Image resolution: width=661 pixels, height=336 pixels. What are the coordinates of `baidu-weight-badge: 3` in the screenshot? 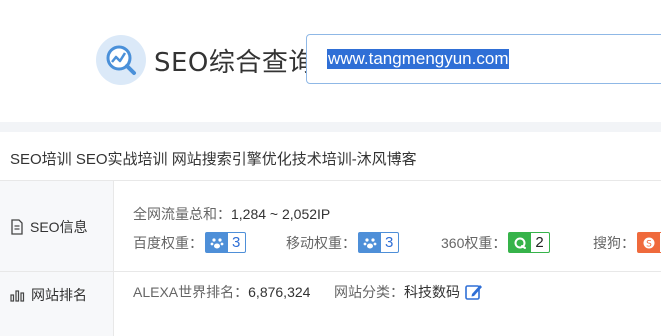 It's located at (226, 242).